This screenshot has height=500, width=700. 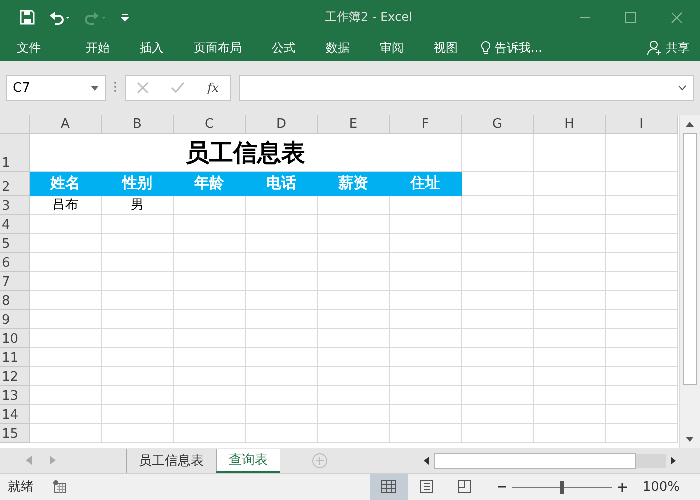 I want to click on formula-input, so click(x=466, y=88).